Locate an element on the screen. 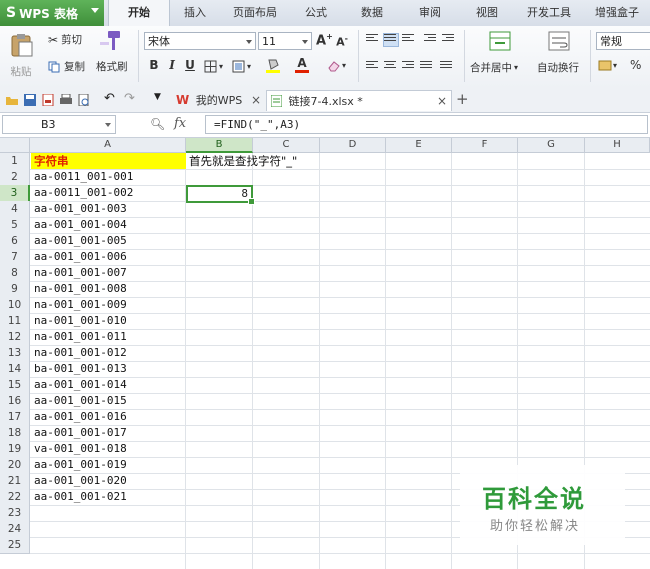 This screenshot has width=650, height=569. cell-column-a: aa-001_001-005 is located at coordinates (108, 241).